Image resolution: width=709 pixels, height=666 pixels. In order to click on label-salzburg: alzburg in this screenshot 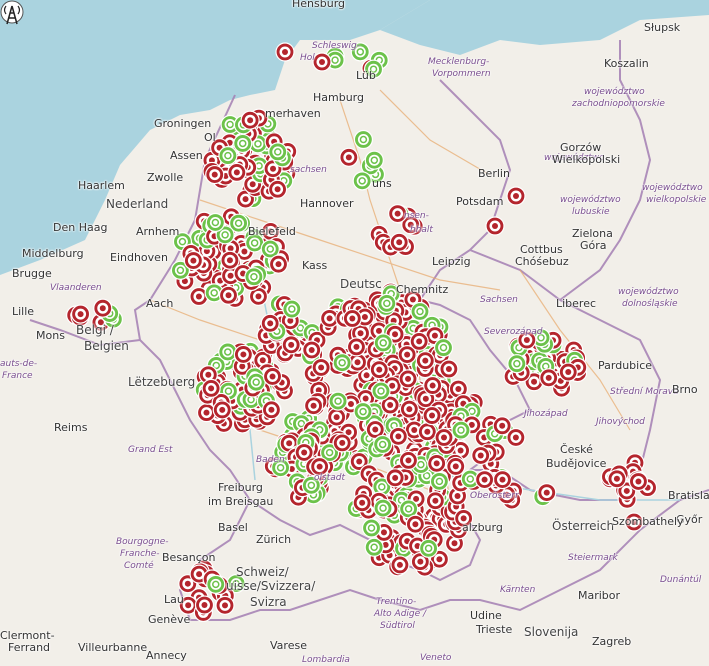, I will do `click(482, 527)`.